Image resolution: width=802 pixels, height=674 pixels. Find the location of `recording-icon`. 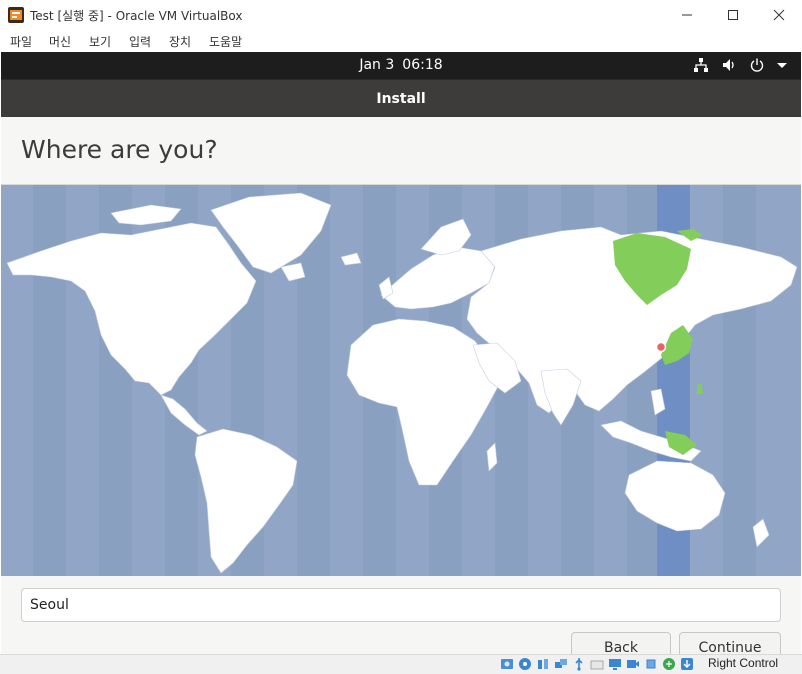

recording-icon is located at coordinates (633, 664).